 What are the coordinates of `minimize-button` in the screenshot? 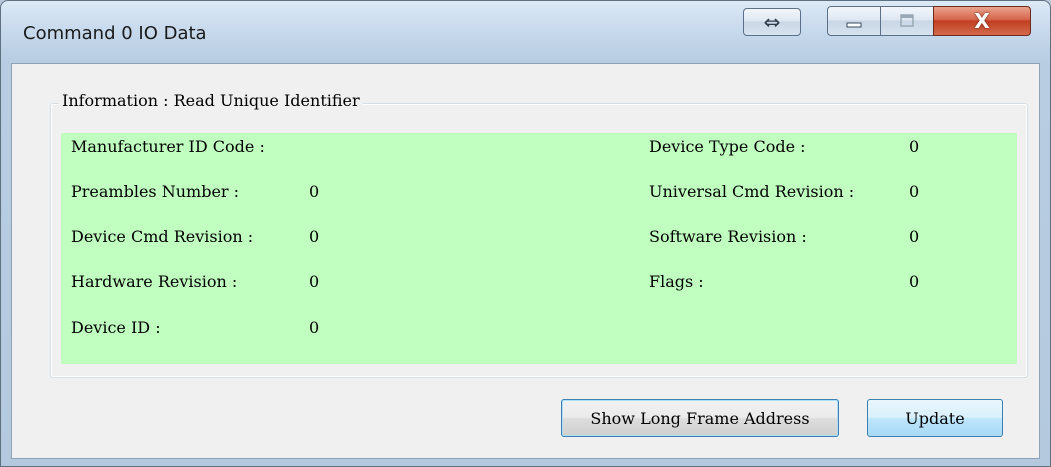 It's located at (854, 21).